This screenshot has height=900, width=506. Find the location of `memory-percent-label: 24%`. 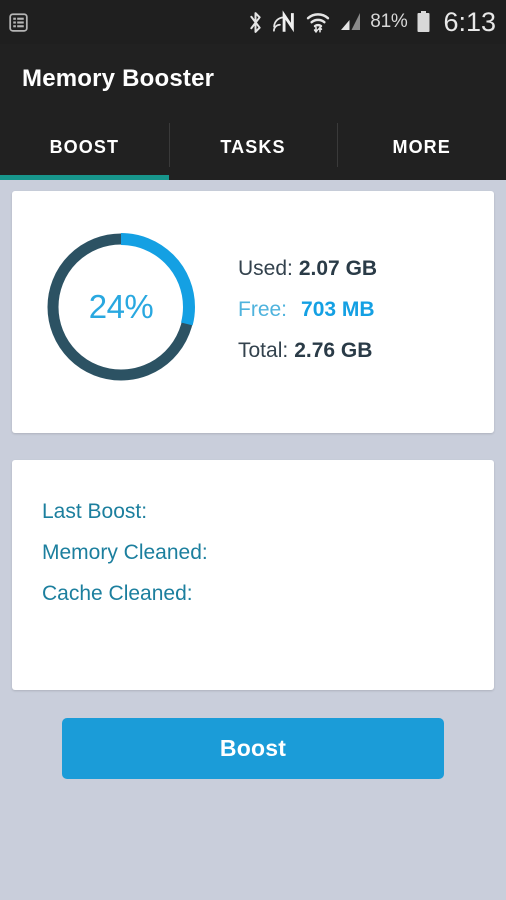

memory-percent-label: 24% is located at coordinates (121, 306).